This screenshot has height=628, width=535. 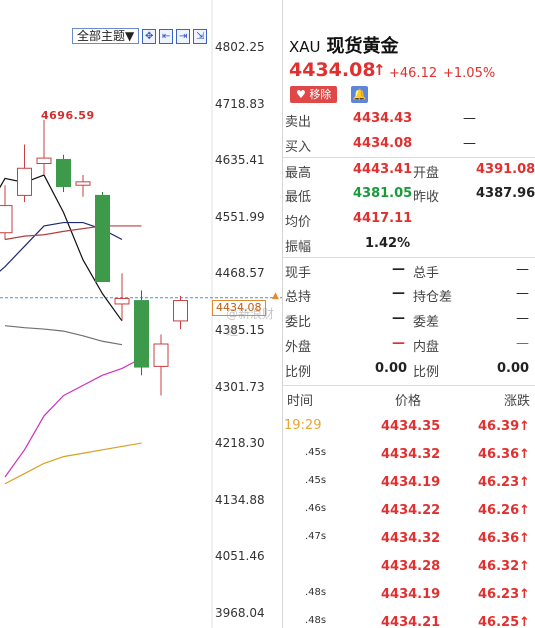 I want to click on row-label-2: 委差, so click(x=426, y=322).